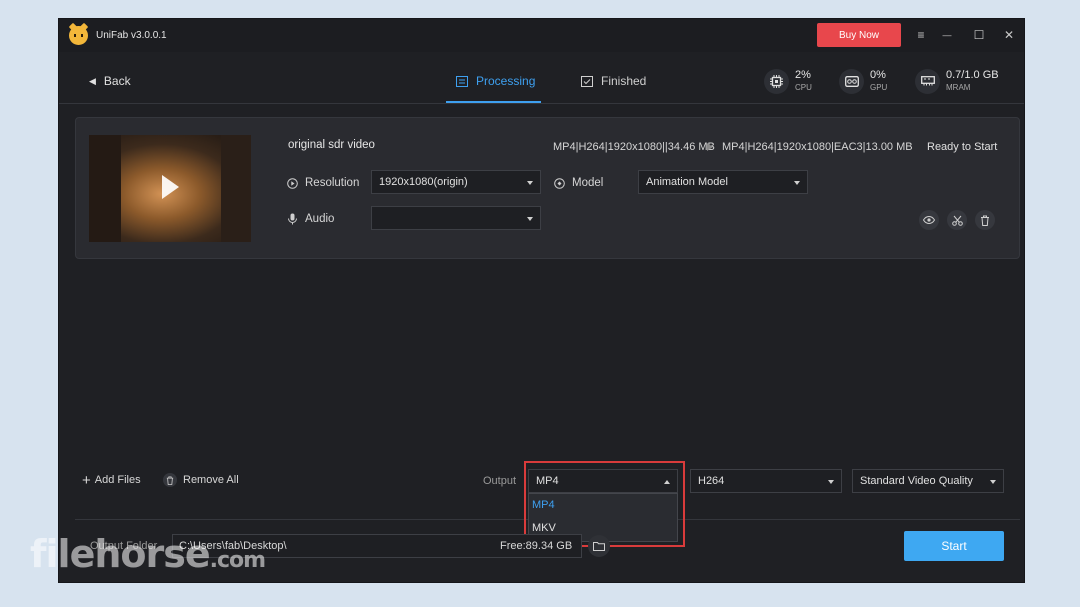 The width and height of the screenshot is (1080, 607). What do you see at coordinates (237, 560) in the screenshot?
I see `watermark-suffix: .com` at bounding box center [237, 560].